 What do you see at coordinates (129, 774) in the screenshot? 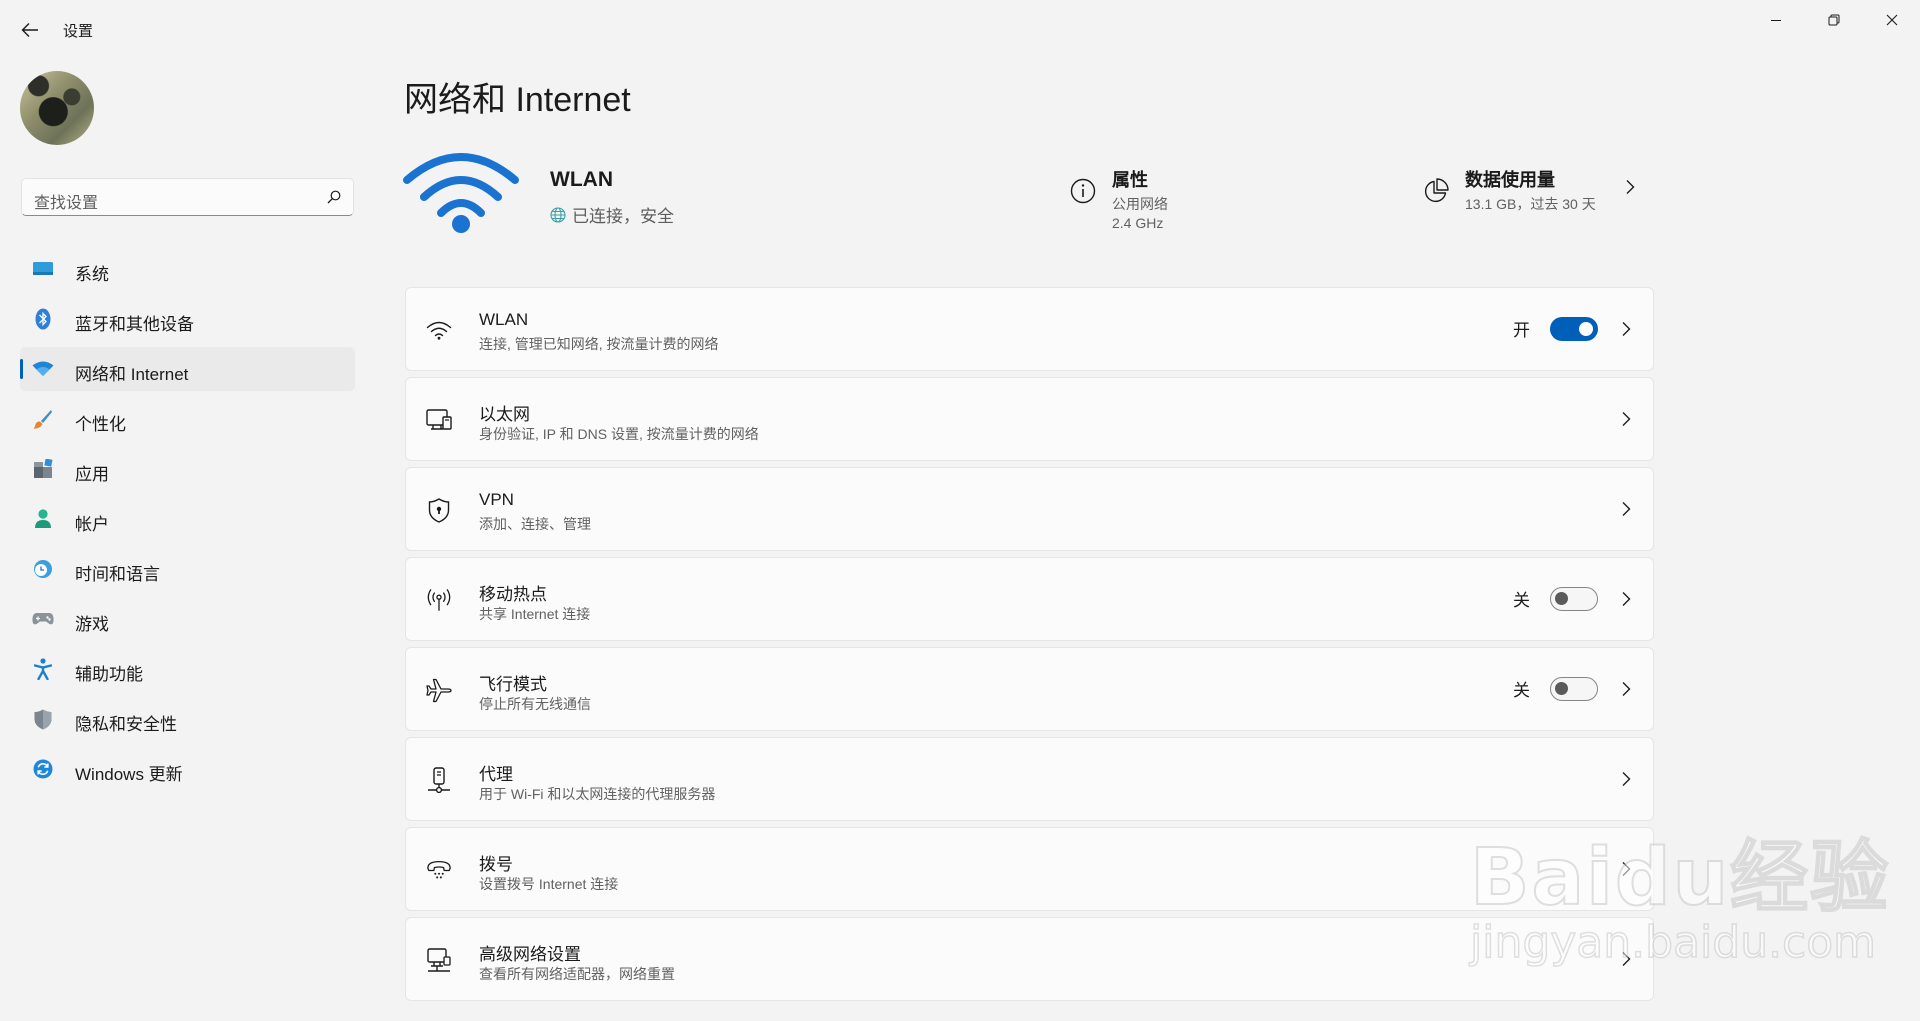
I see `sidebar-item-label: Windows 更新` at bounding box center [129, 774].